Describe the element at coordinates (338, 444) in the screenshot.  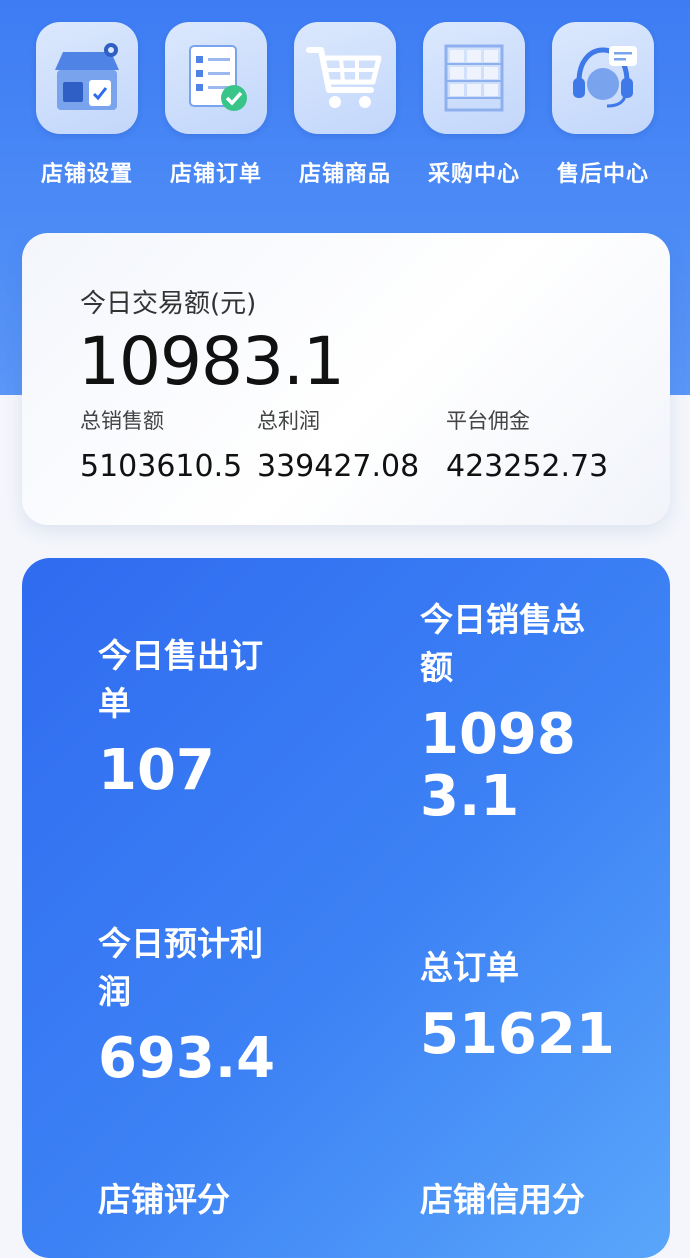
I see `metric-total-profit: 总利润 339427.08` at that location.